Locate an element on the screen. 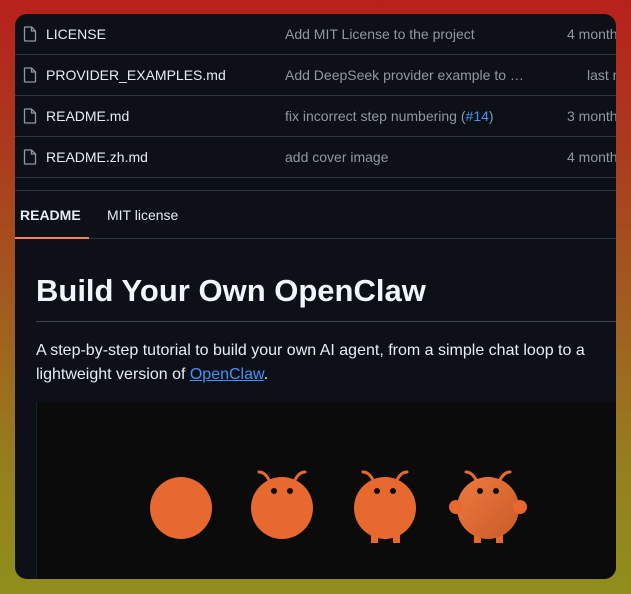  commit-message-suffix: ) is located at coordinates (491, 116).